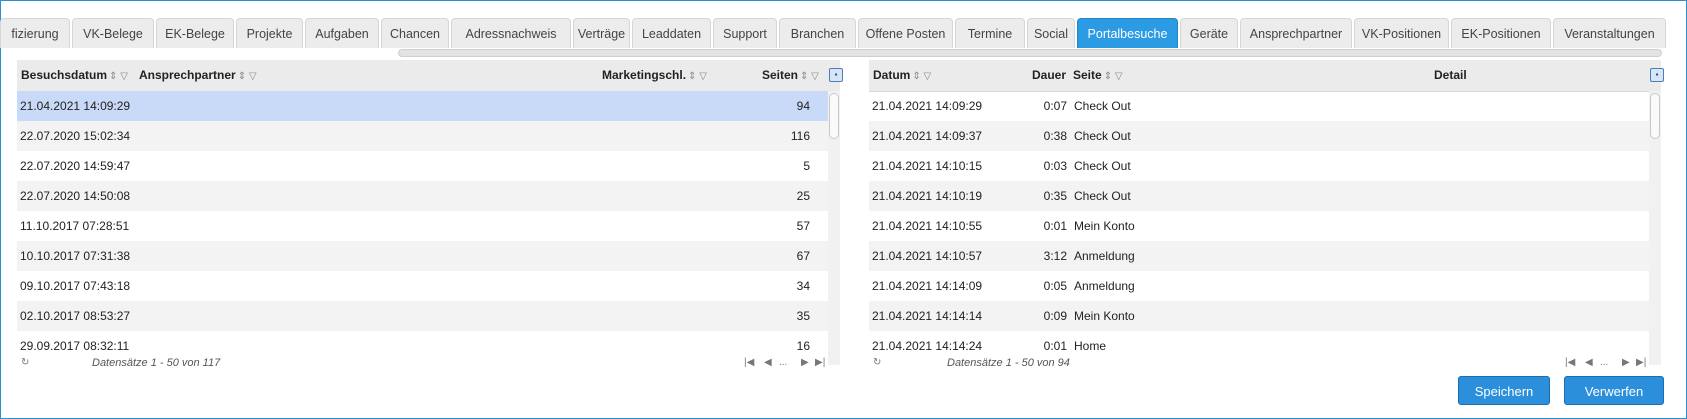  Describe the element at coordinates (1501, 33) in the screenshot. I see `tab-ek-positionen: EK-Positionen` at that location.